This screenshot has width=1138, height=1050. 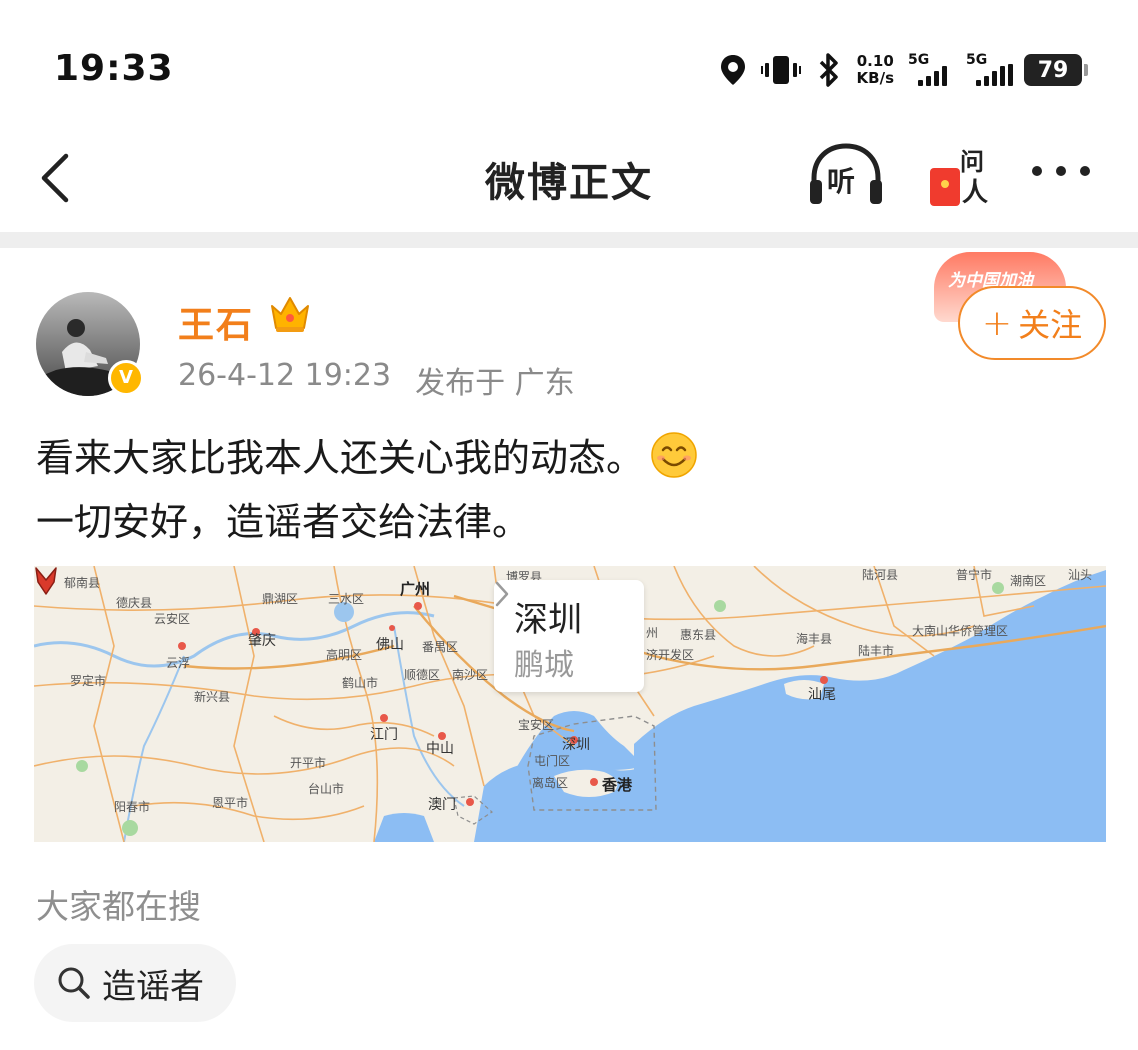 What do you see at coordinates (569, 240) in the screenshot?
I see `section-divider` at bounding box center [569, 240].